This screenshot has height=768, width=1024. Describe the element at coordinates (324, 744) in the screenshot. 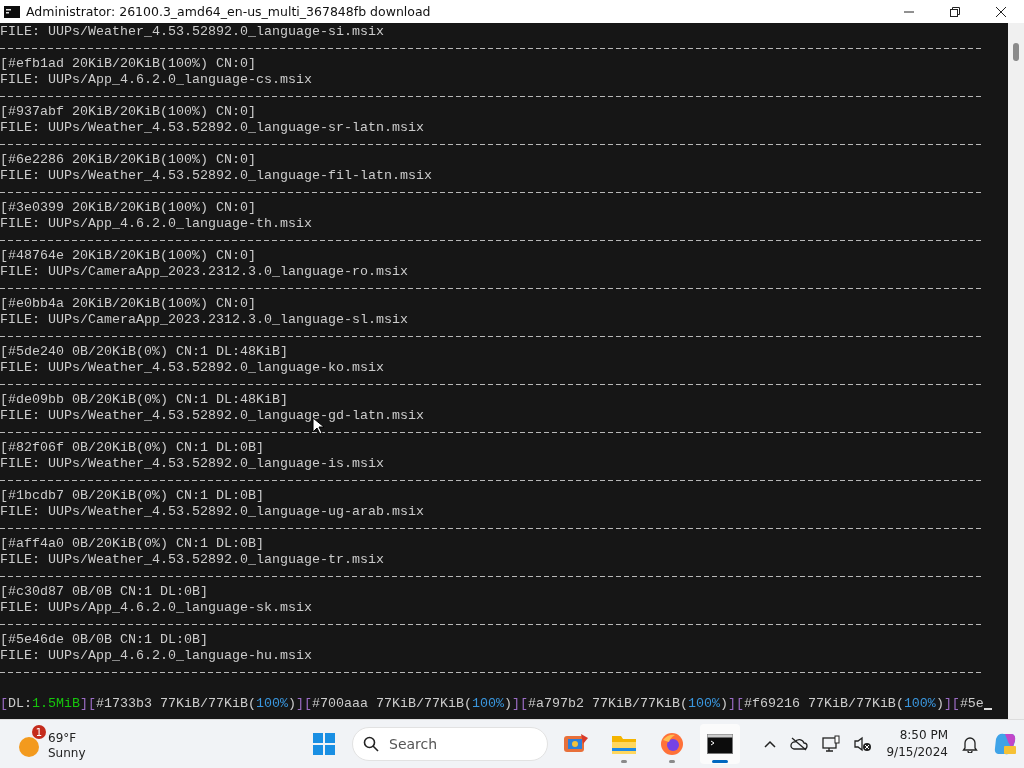

I see `windows-logo-icon` at that location.